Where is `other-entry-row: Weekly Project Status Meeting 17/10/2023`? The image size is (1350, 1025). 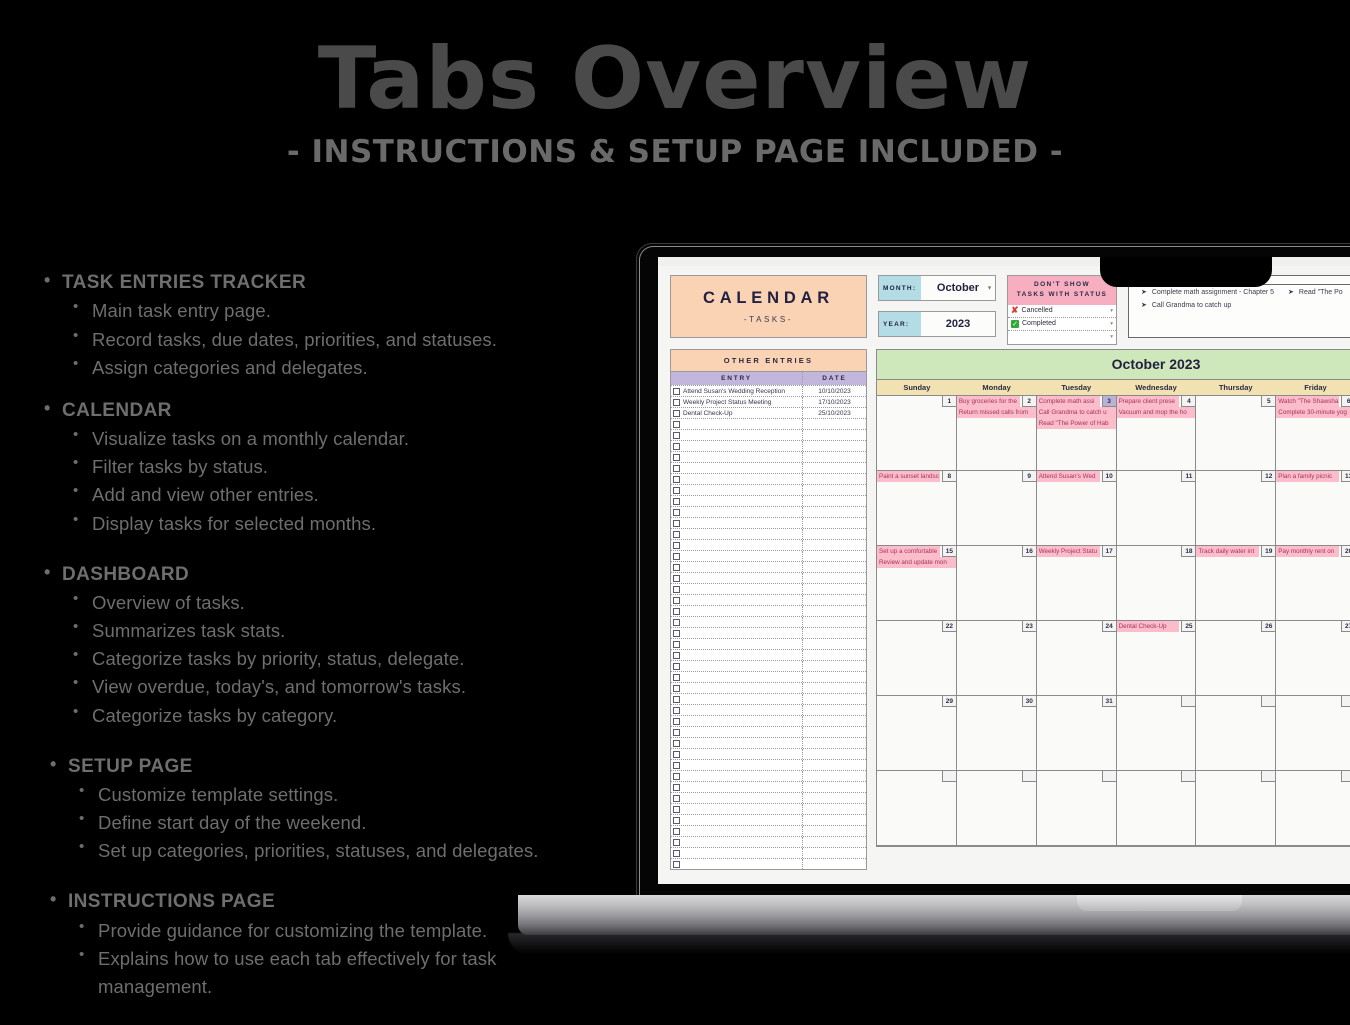
other-entry-row: Weekly Project Status Meeting 17/10/2023 is located at coordinates (768, 401).